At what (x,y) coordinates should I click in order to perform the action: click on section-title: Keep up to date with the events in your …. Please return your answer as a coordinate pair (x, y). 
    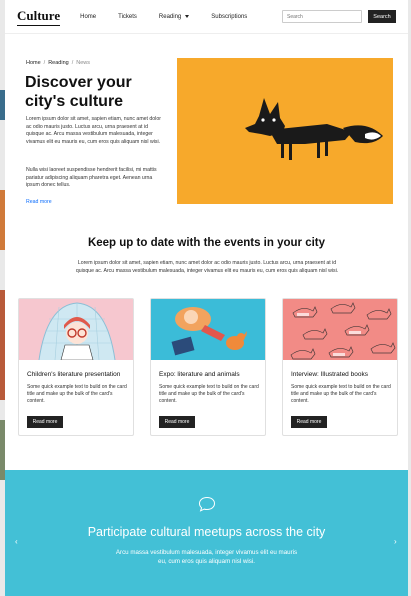
    Looking at the image, I should click on (206, 243).